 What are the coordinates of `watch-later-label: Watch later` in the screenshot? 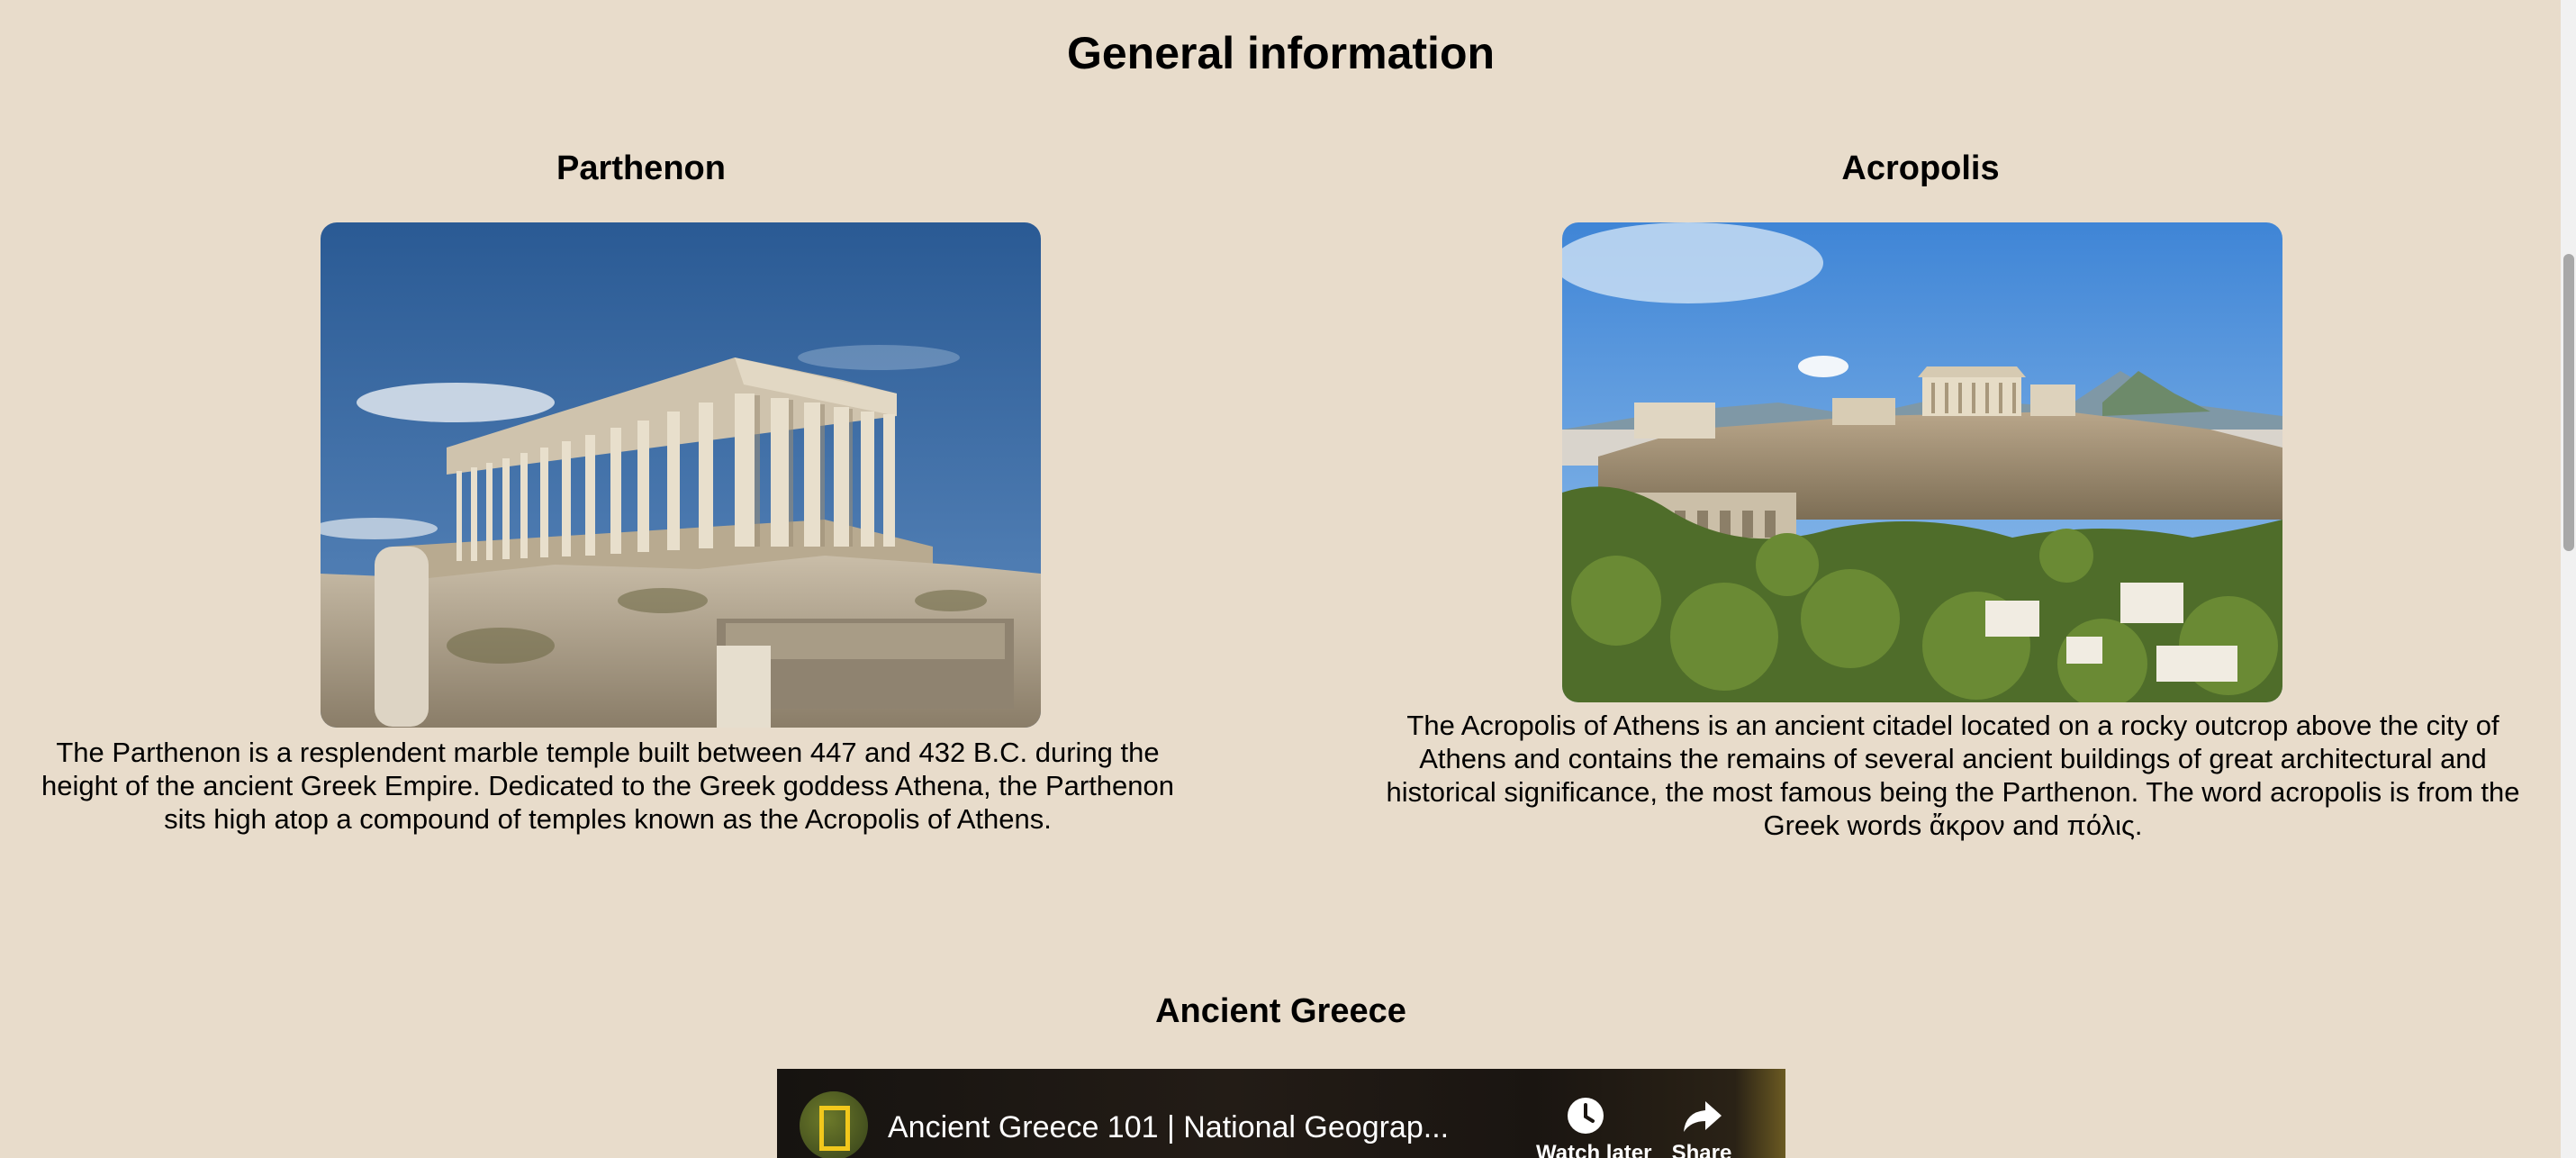 It's located at (1594, 1149).